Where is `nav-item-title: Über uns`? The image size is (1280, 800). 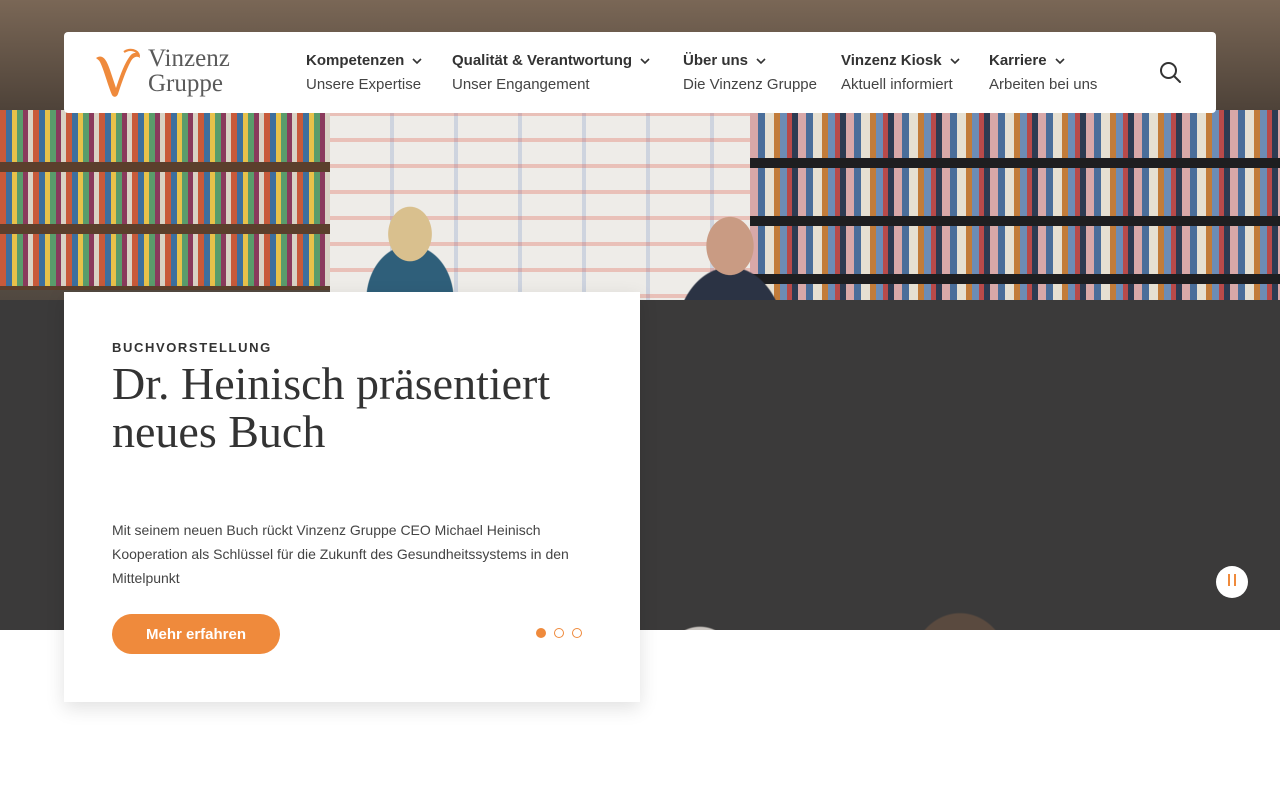 nav-item-title: Über uns is located at coordinates (716, 60).